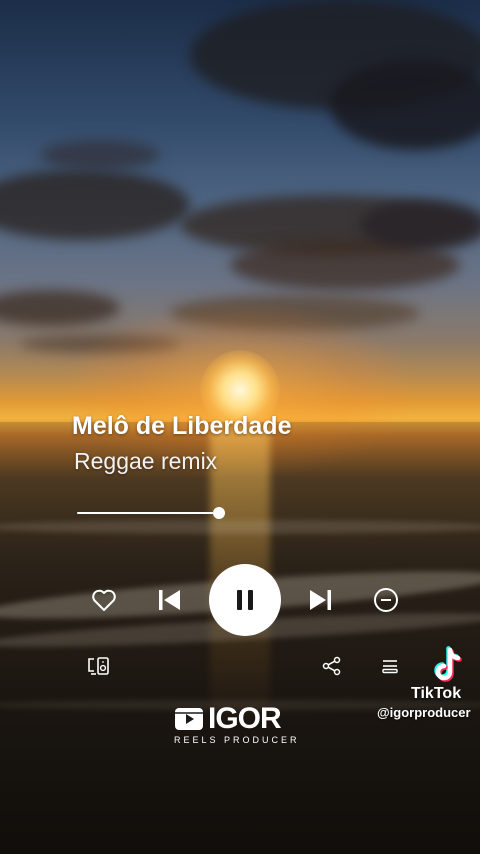 This screenshot has height=854, width=480. I want to click on tiktok-logo, so click(444, 667).